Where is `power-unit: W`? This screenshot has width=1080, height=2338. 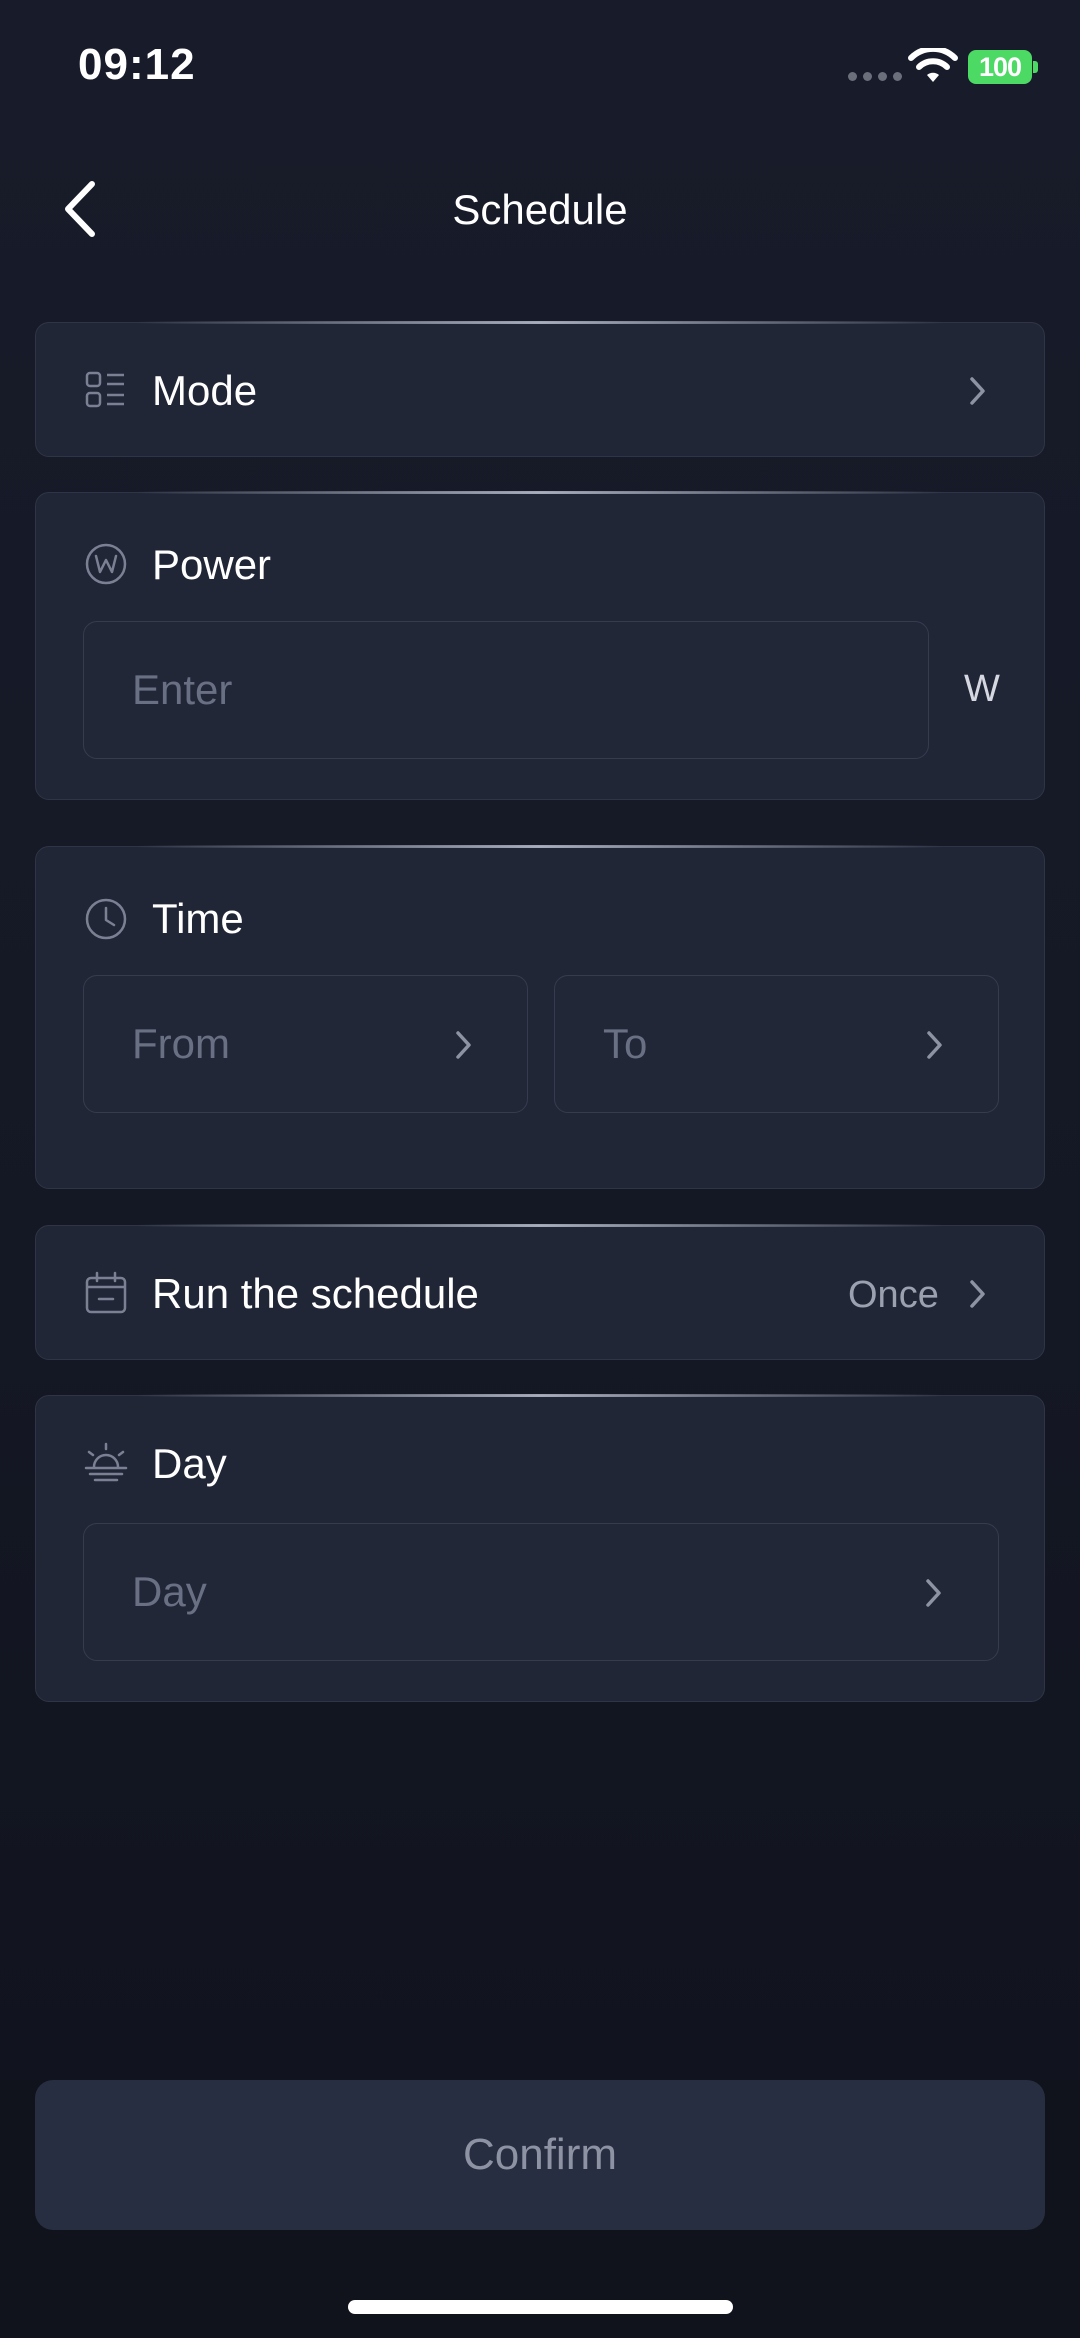
power-unit: W is located at coordinates (982, 689).